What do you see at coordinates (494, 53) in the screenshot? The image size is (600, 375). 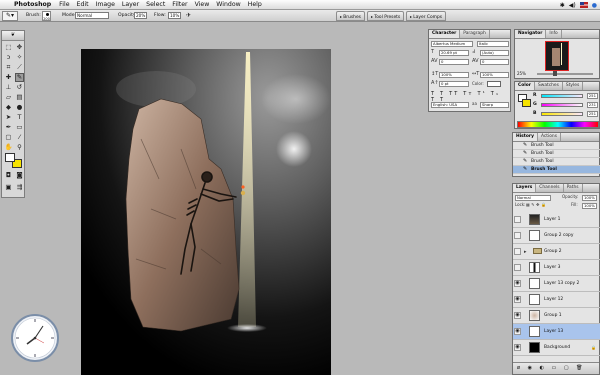 I see `leading-field: (Auto)` at bounding box center [494, 53].